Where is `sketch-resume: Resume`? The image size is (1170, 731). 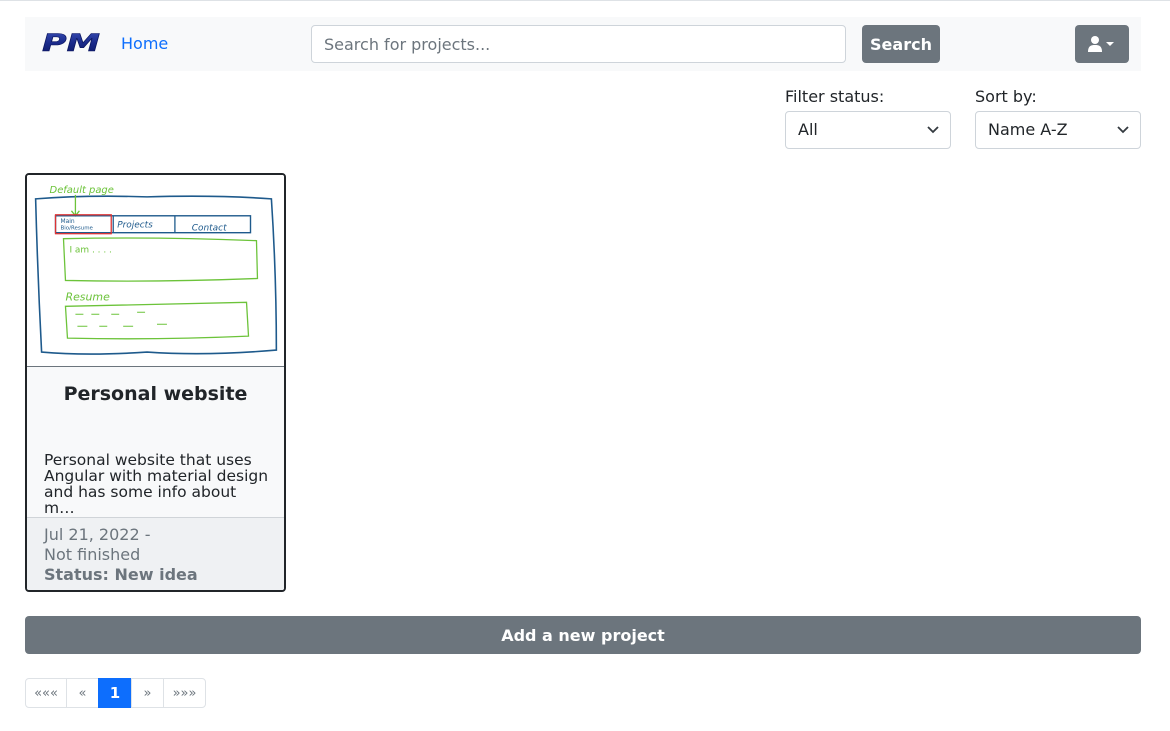
sketch-resume: Resume is located at coordinates (87, 296).